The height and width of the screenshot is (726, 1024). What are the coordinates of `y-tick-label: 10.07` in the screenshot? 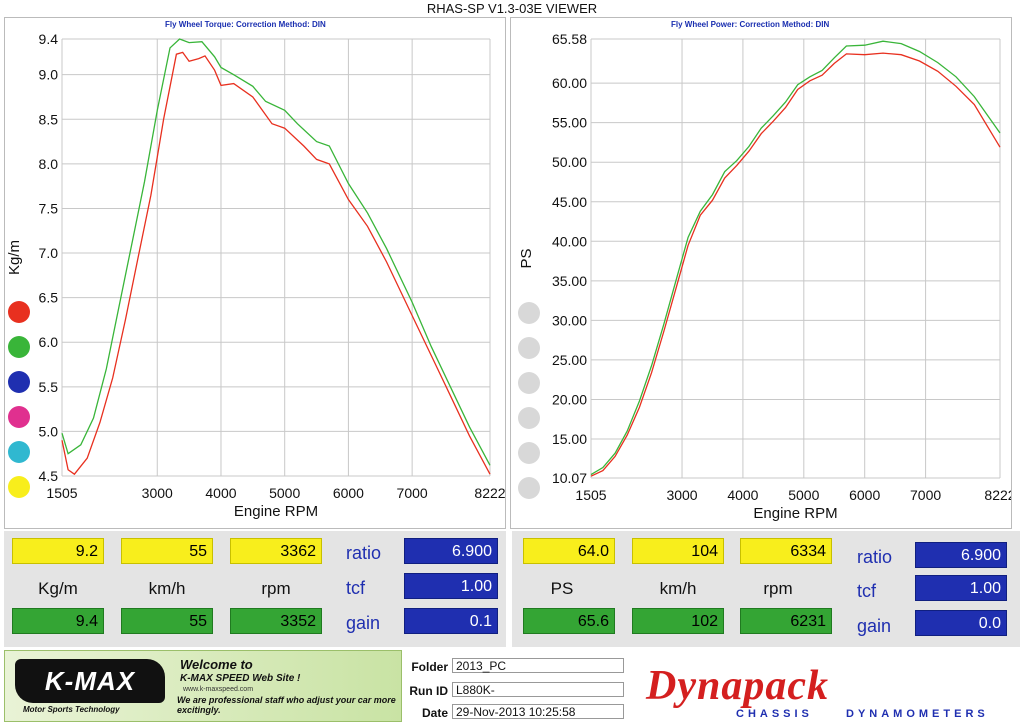 It's located at (569, 478).